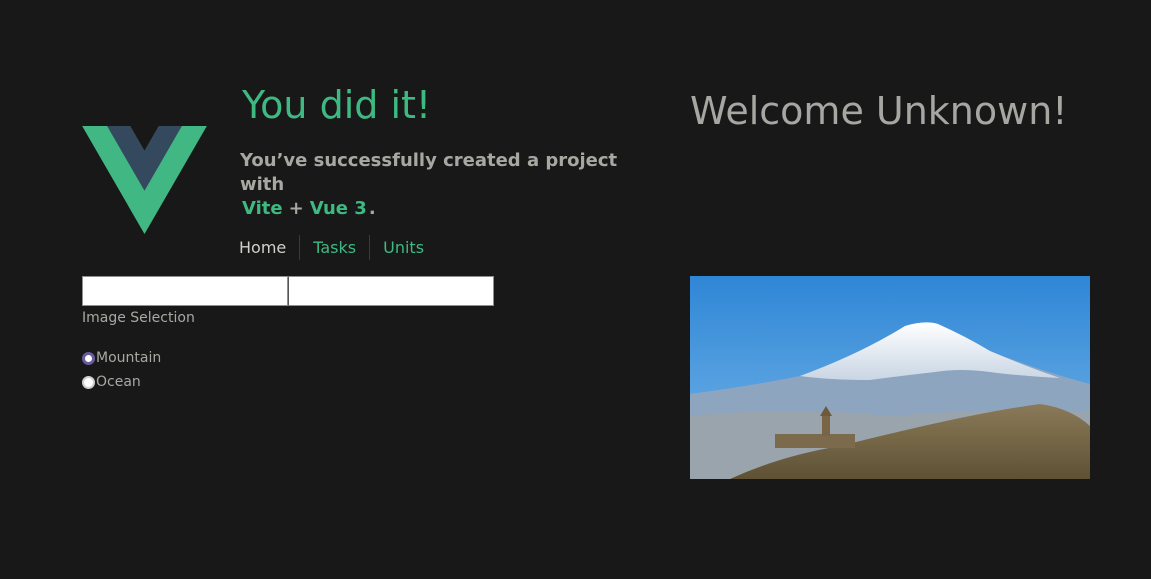 The image size is (1151, 579). I want to click on input-group, so click(288, 291).